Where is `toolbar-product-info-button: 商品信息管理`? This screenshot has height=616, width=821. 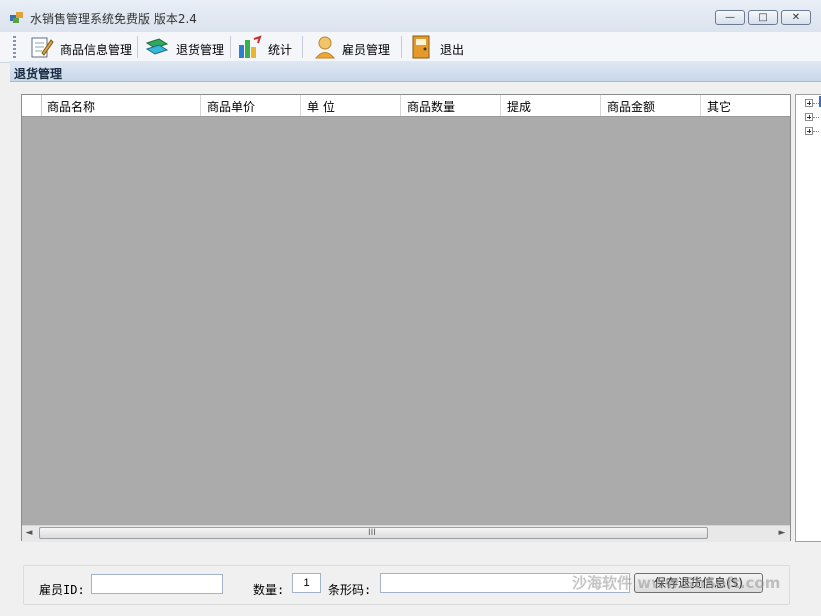 toolbar-product-info-button: 商品信息管理 is located at coordinates (82, 47).